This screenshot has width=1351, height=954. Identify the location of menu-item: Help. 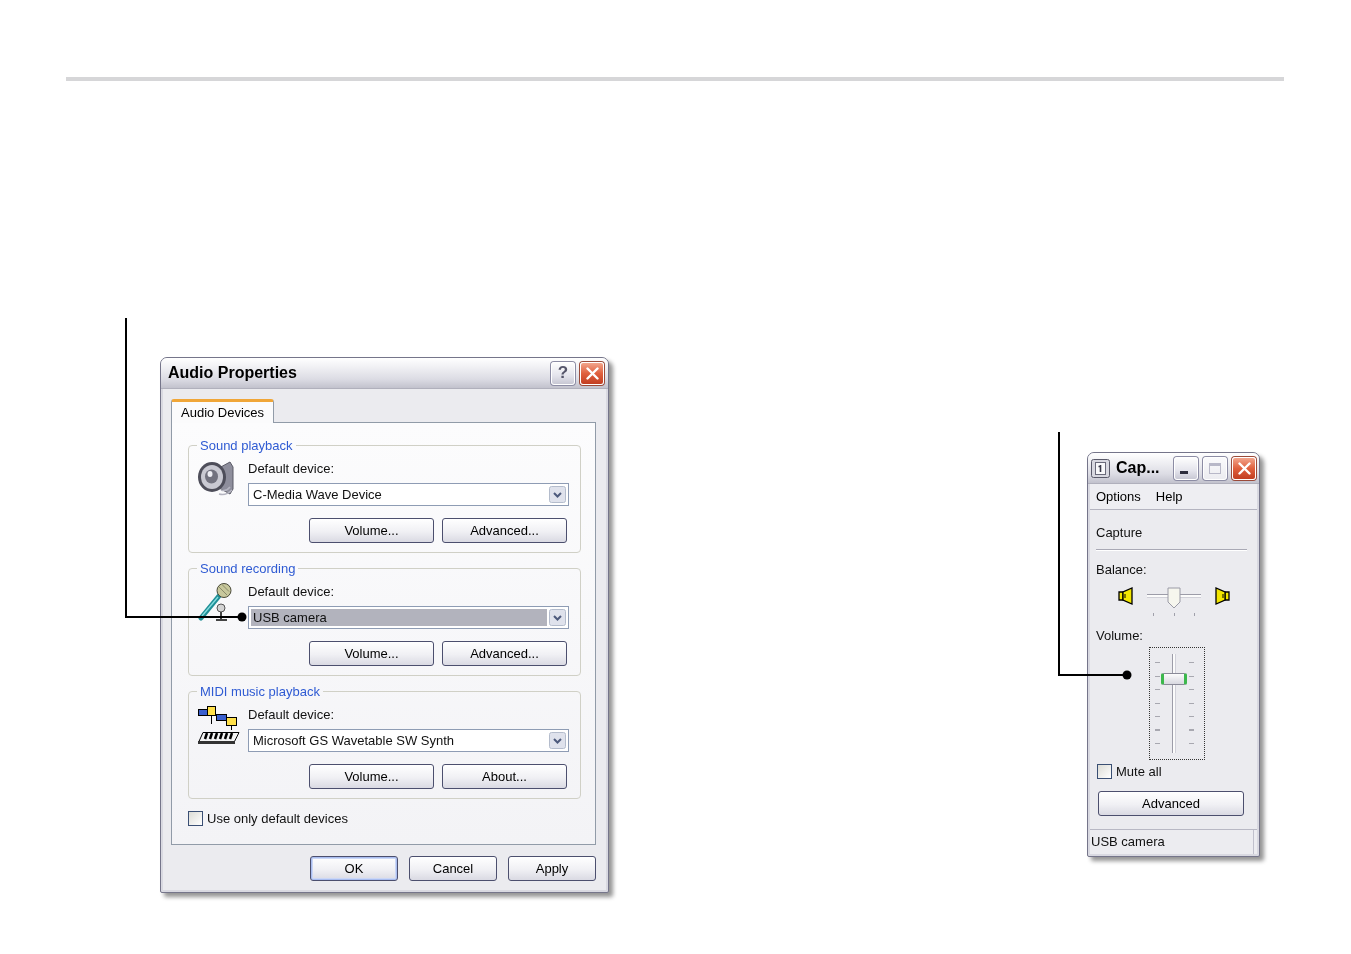
(1169, 496).